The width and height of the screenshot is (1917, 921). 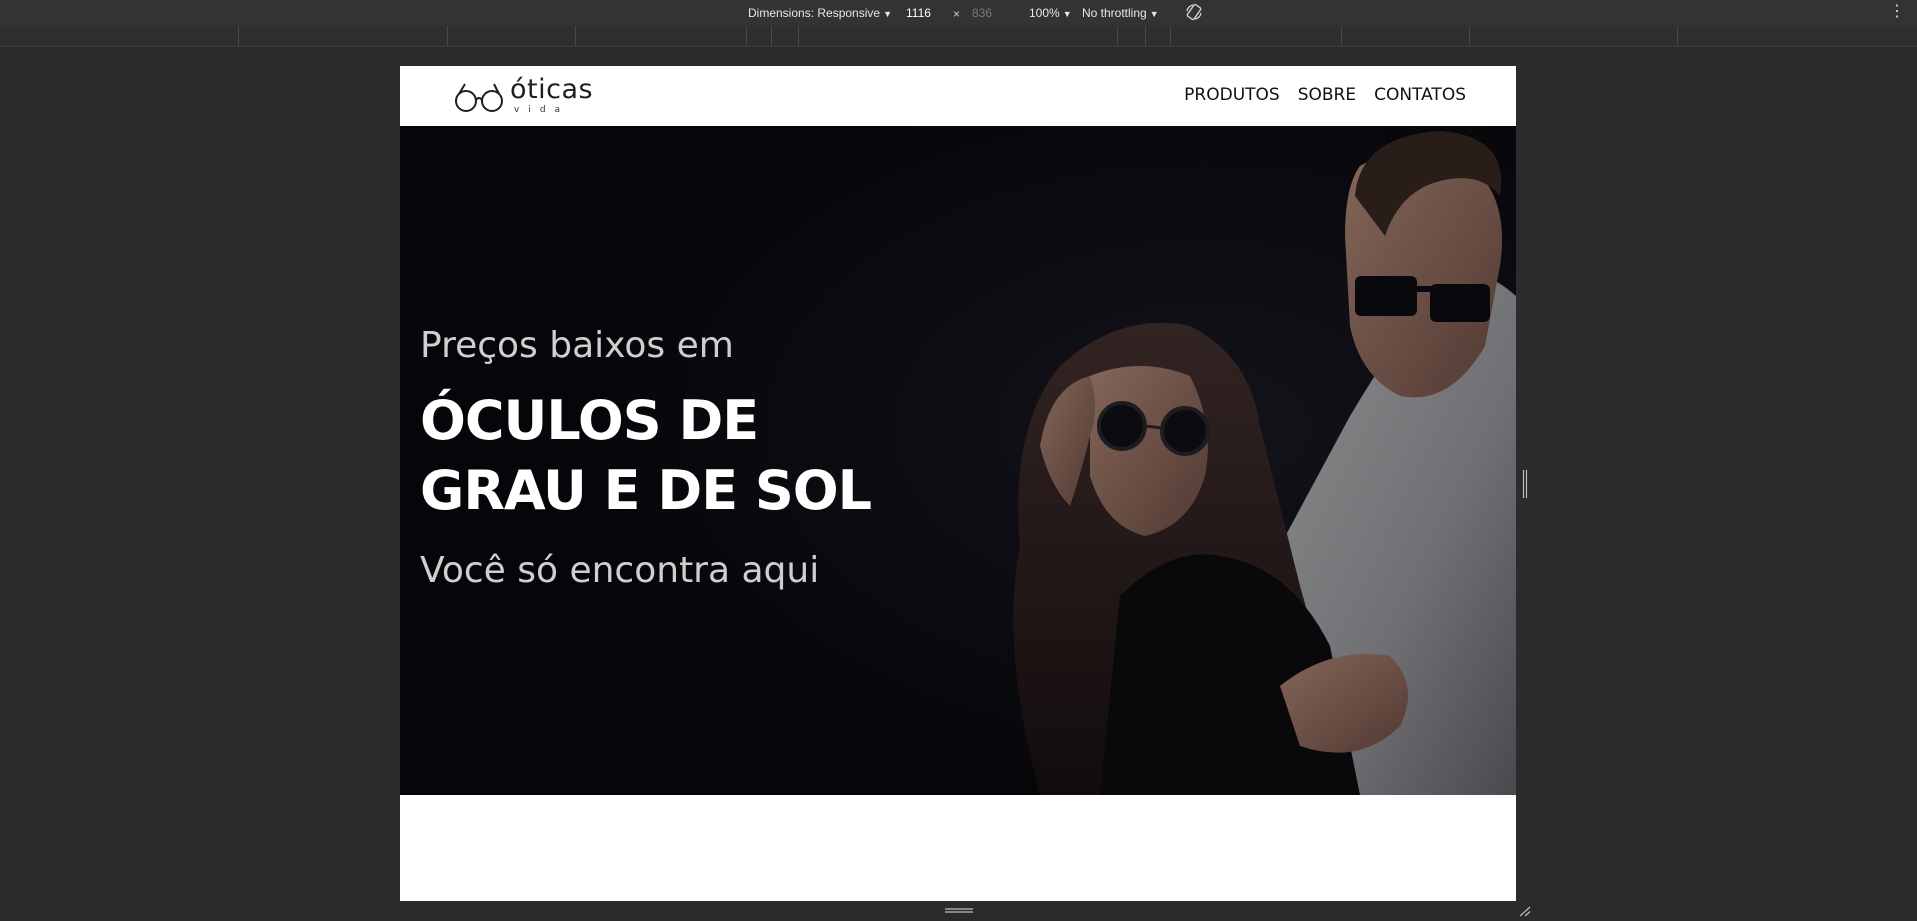 I want to click on hero-title: ÓCULOS DE GRAU E DE SOL, so click(x=680, y=456).